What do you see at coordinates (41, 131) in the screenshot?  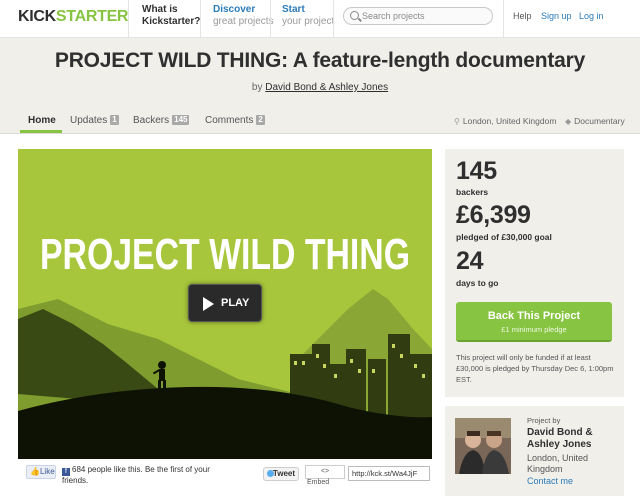 I see `active-tab-indicator` at bounding box center [41, 131].